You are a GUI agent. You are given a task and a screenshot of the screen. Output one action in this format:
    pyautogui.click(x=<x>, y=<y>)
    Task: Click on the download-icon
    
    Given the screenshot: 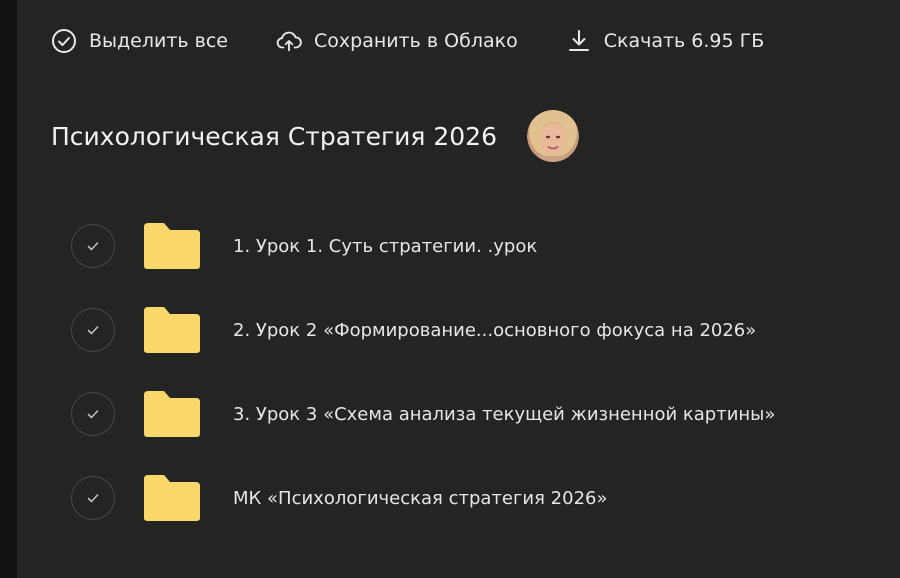 What is the action you would take?
    pyautogui.click(x=579, y=41)
    